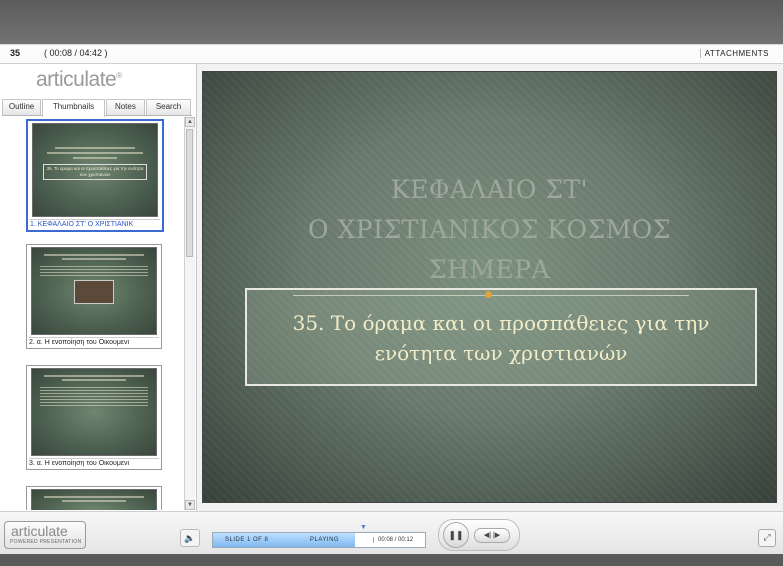 The width and height of the screenshot is (783, 566). What do you see at coordinates (76, 53) in the screenshot?
I see `header-time: ( 00:08 / 04:42 )` at bounding box center [76, 53].